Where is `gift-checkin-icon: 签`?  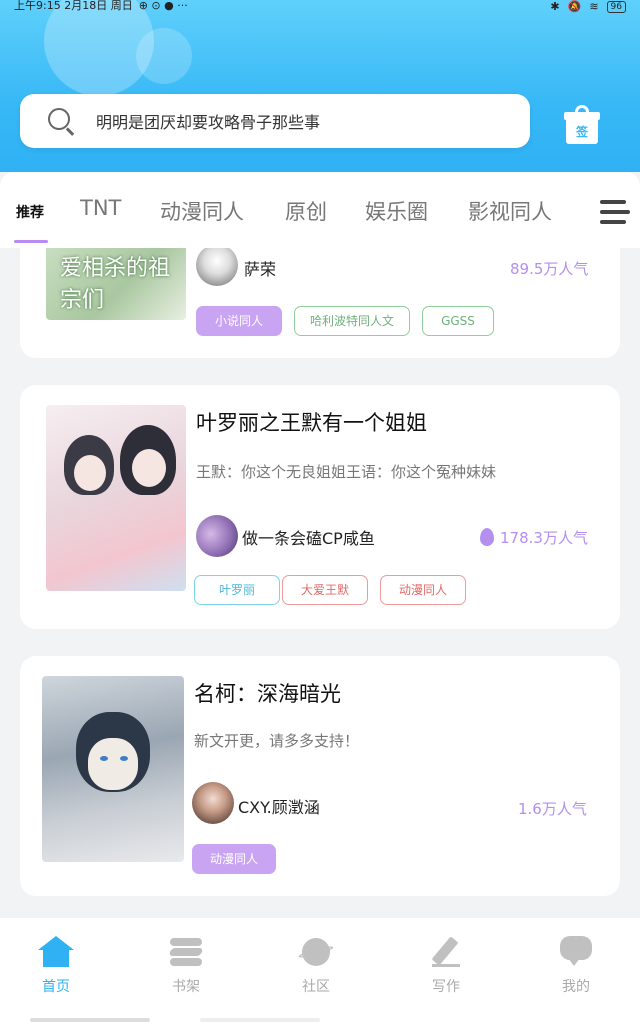
gift-checkin-icon: 签 is located at coordinates (582, 124).